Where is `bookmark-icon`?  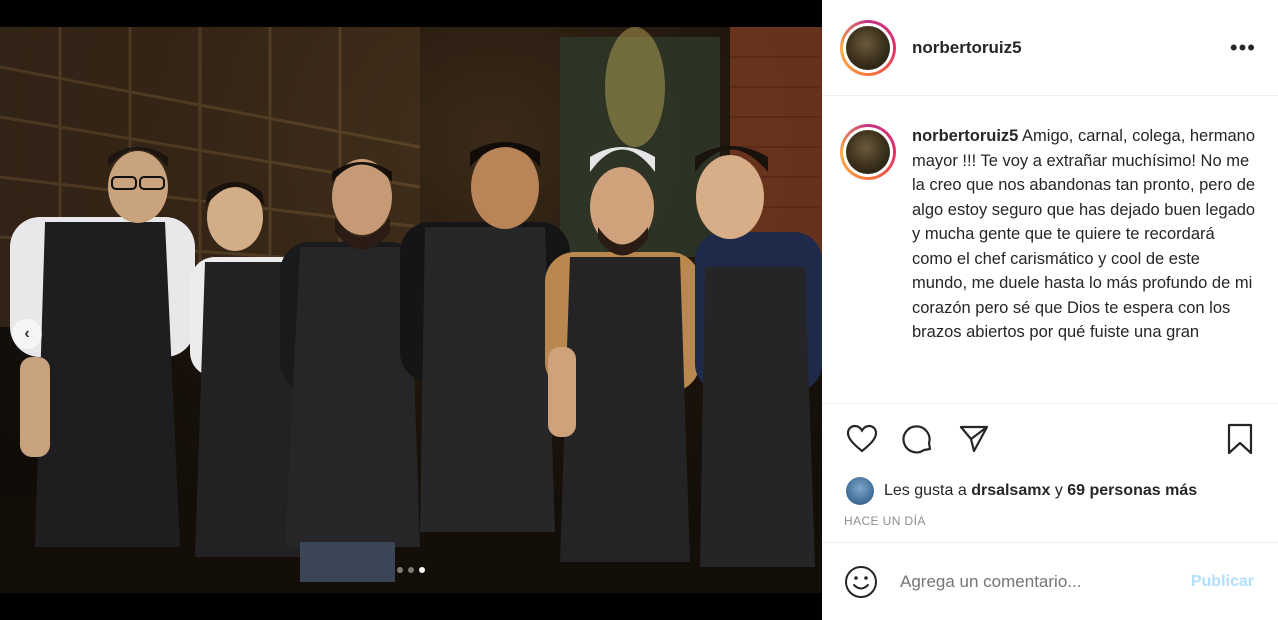
bookmark-icon is located at coordinates (1240, 439).